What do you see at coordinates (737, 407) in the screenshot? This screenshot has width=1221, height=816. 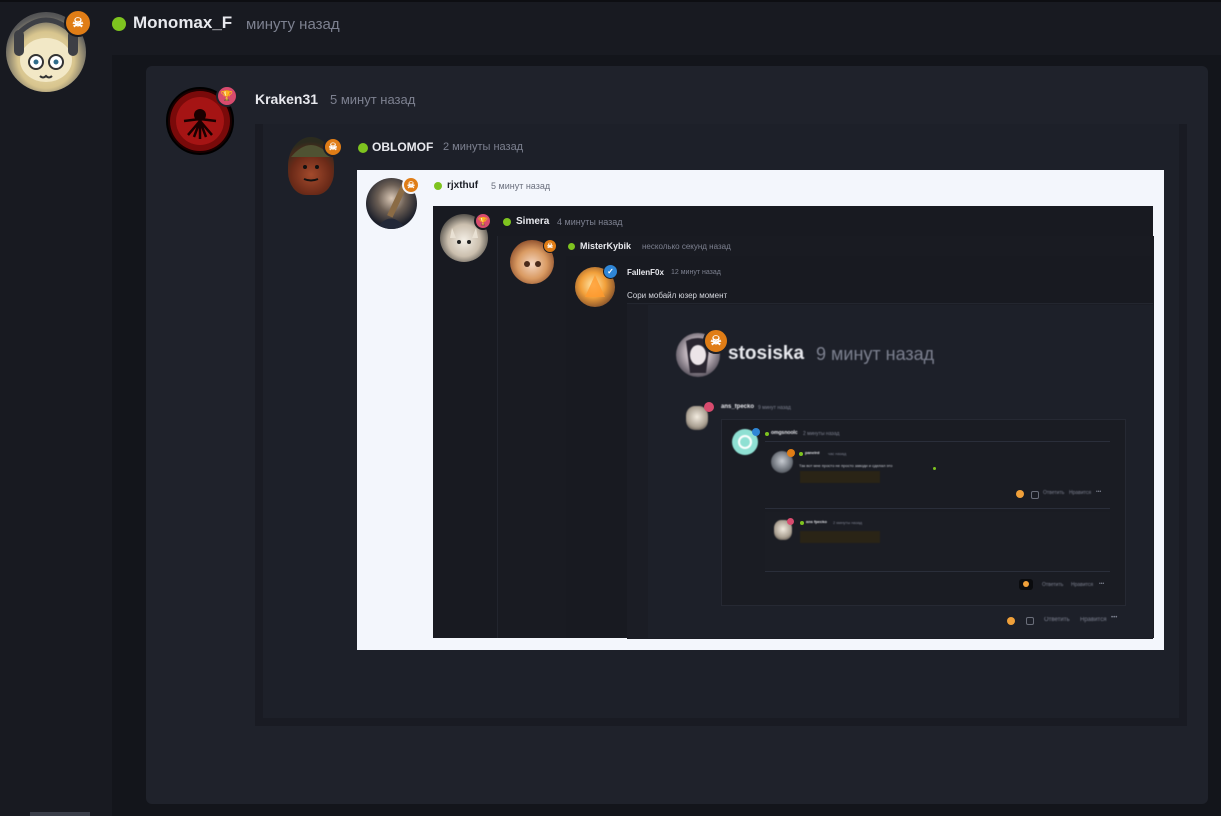 I see `author-name: ans_fpecko` at bounding box center [737, 407].